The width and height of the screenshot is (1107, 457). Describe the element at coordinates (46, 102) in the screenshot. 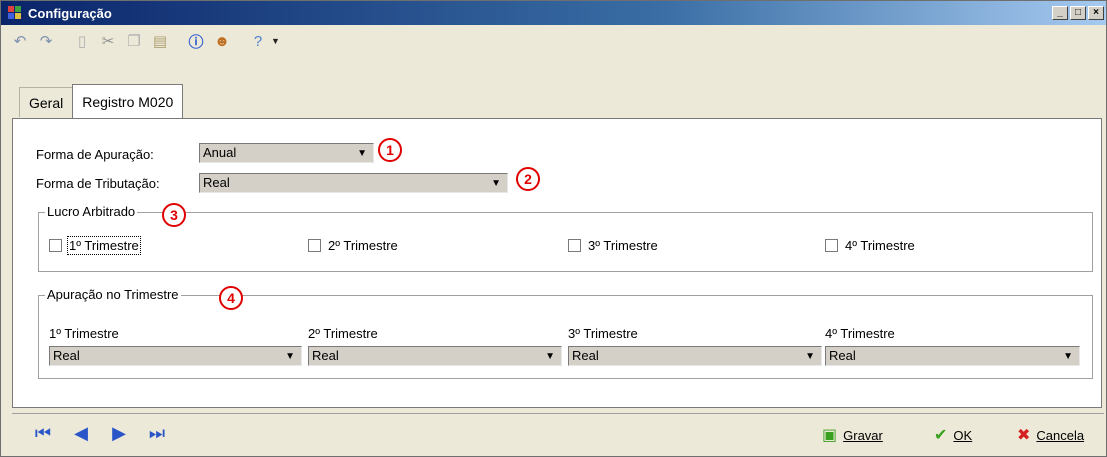

I see `tab-geral: Geral` at that location.